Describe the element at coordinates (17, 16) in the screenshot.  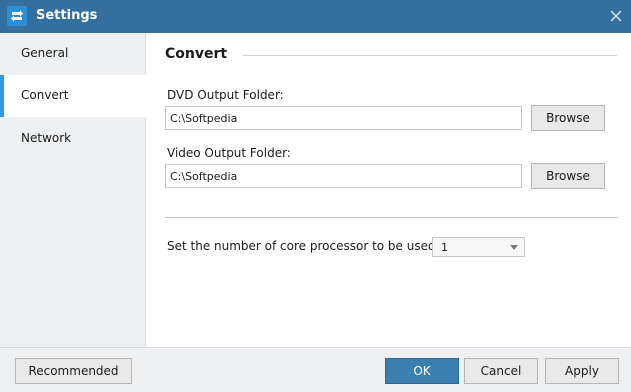
I see `app-logo-icon` at that location.